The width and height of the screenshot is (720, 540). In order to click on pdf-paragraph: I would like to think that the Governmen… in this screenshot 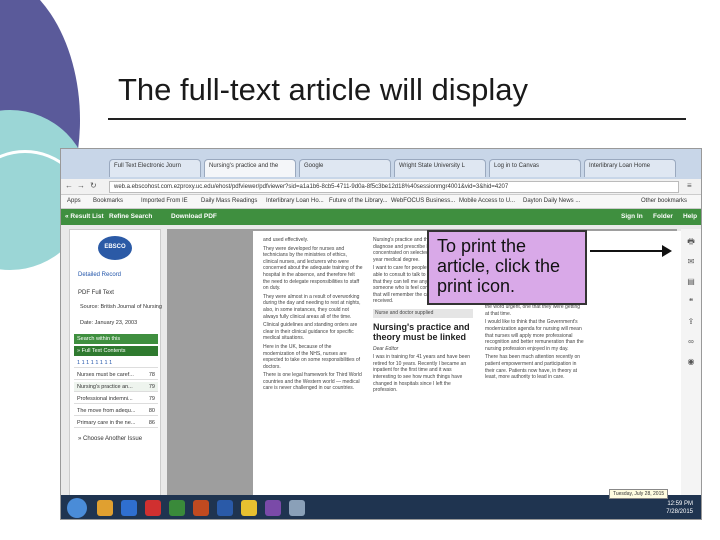, I will do `click(534, 335)`.